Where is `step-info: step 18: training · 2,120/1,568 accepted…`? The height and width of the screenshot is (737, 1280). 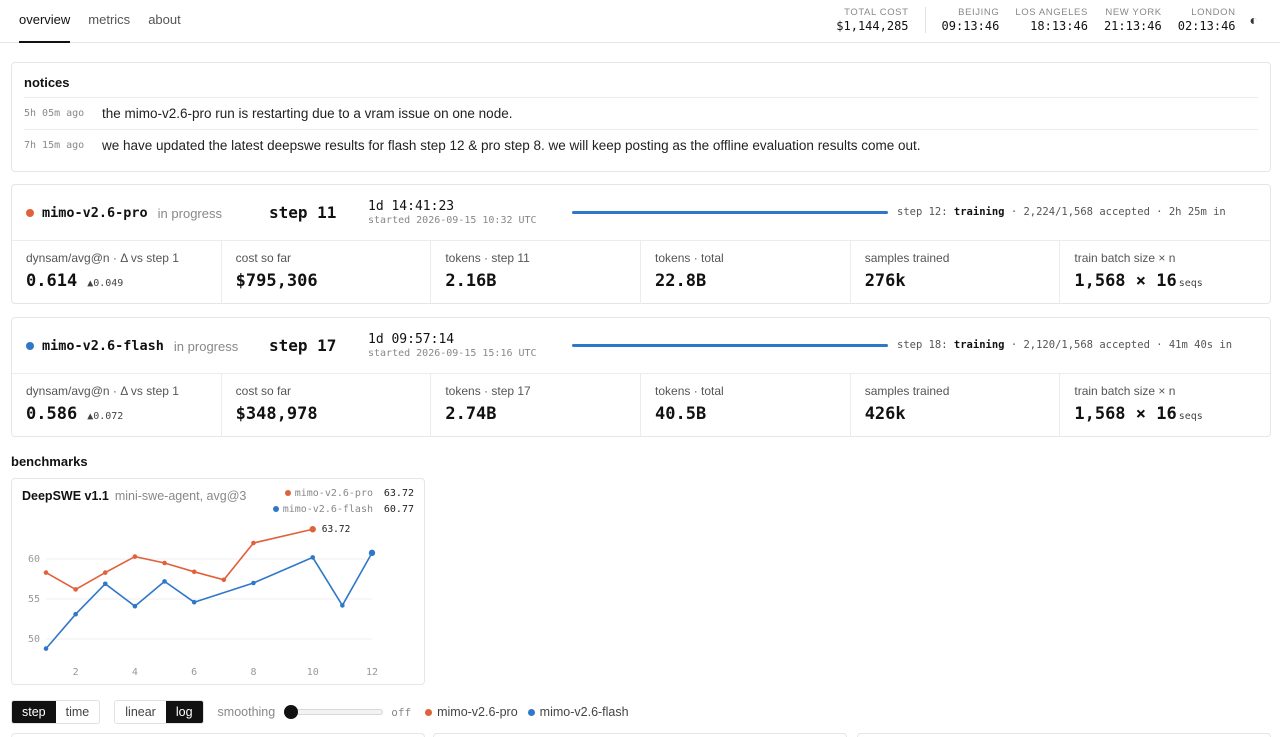 step-info: step 18: training · 2,120/1,568 accepted… is located at coordinates (1064, 345).